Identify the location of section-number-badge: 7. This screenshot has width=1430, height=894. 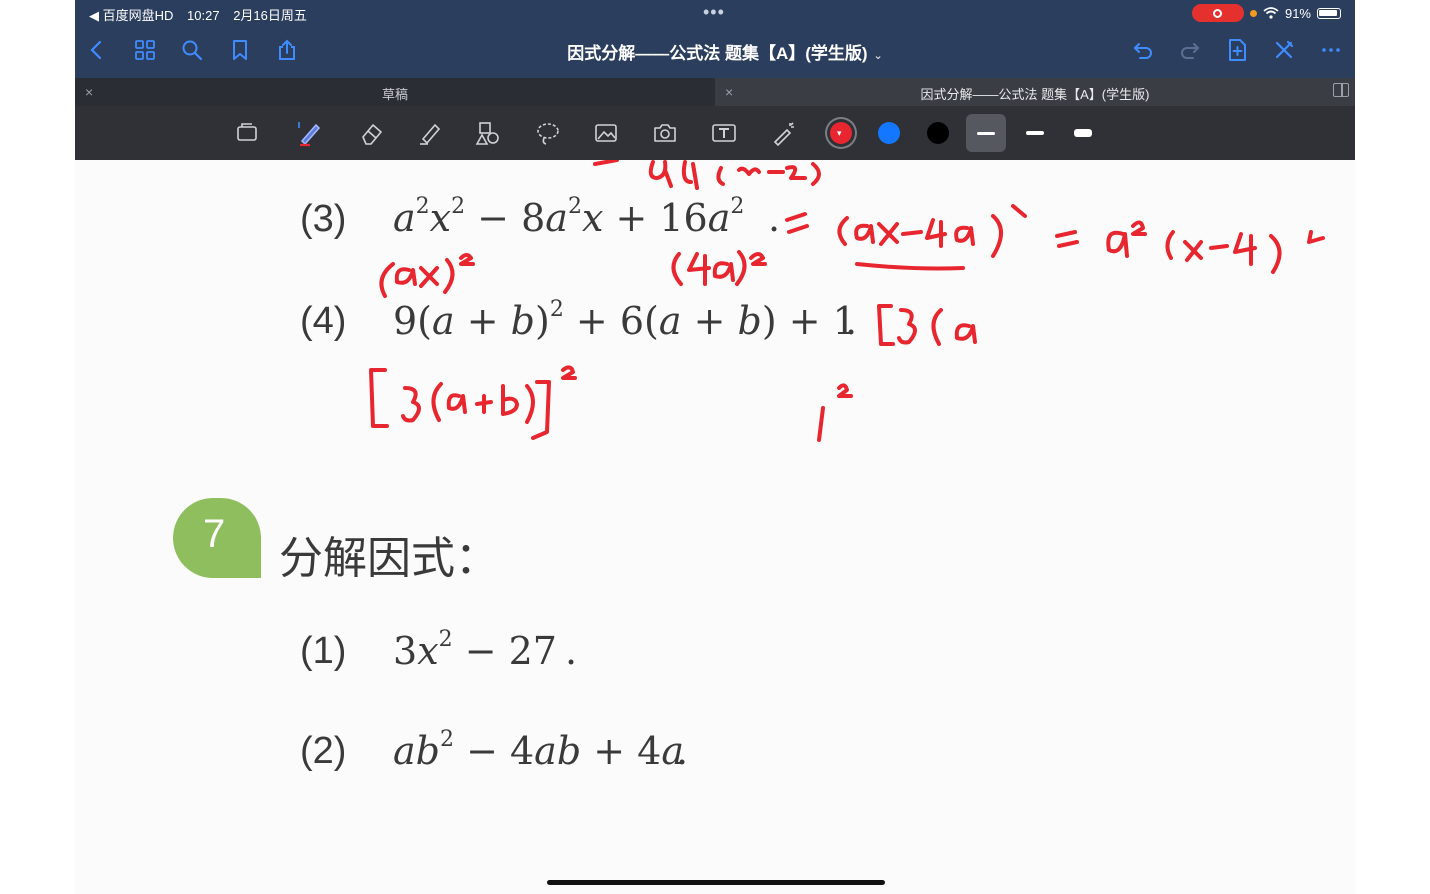
(217, 538).